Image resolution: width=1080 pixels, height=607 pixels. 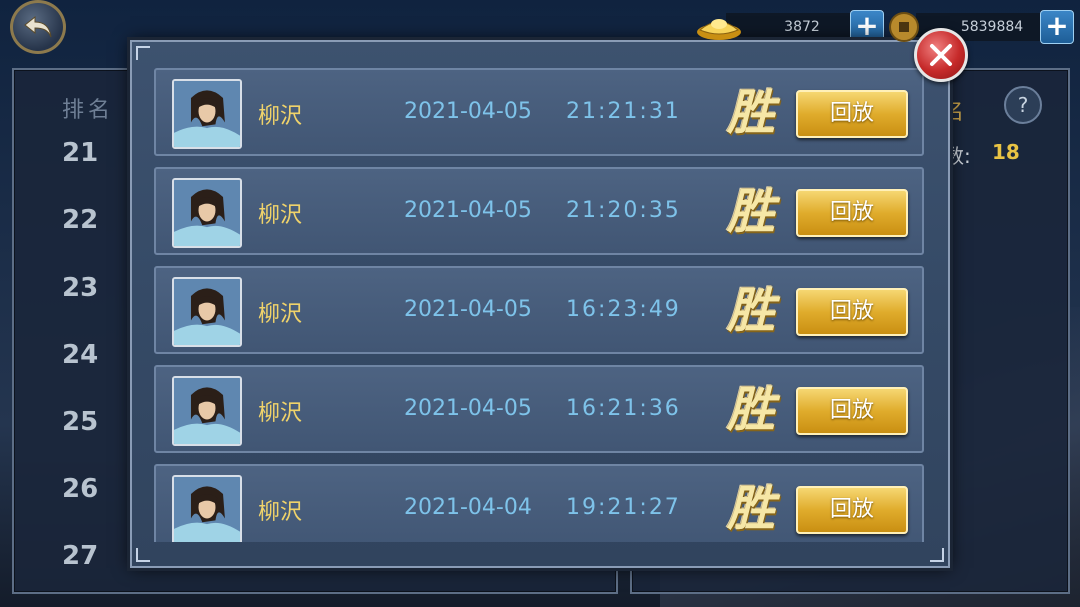 I want to click on back-button, so click(x=38, y=27).